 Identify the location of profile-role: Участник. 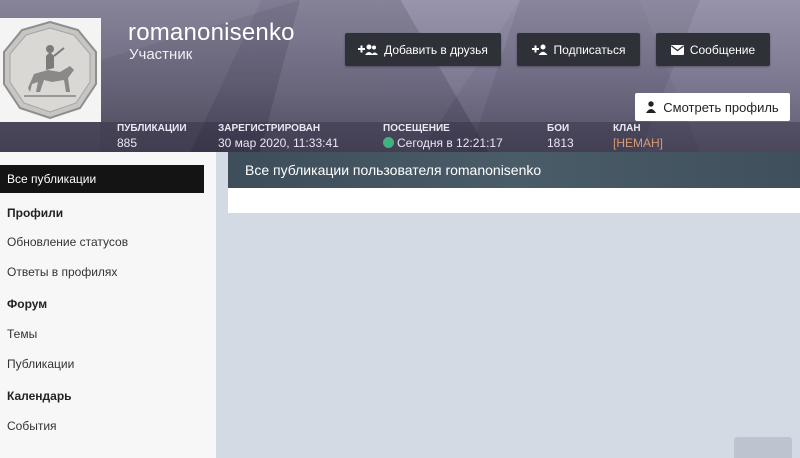
(161, 54).